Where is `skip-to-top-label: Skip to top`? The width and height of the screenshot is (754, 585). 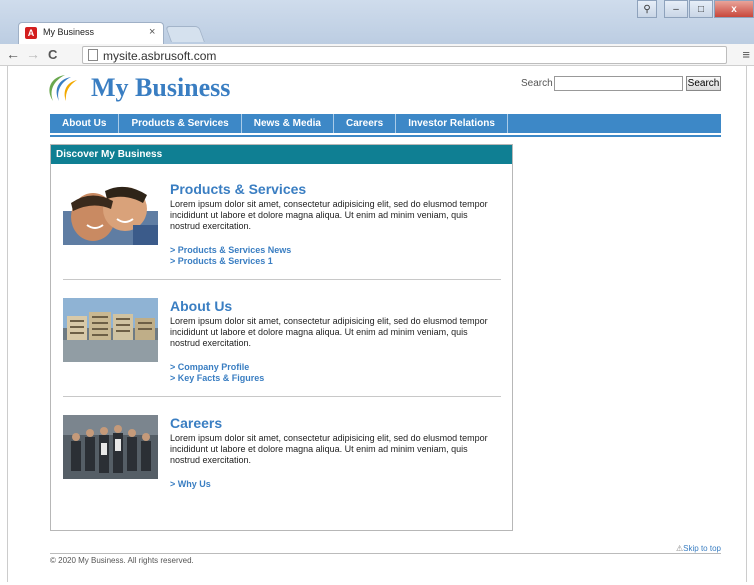
skip-to-top-label: Skip to top is located at coordinates (702, 548).